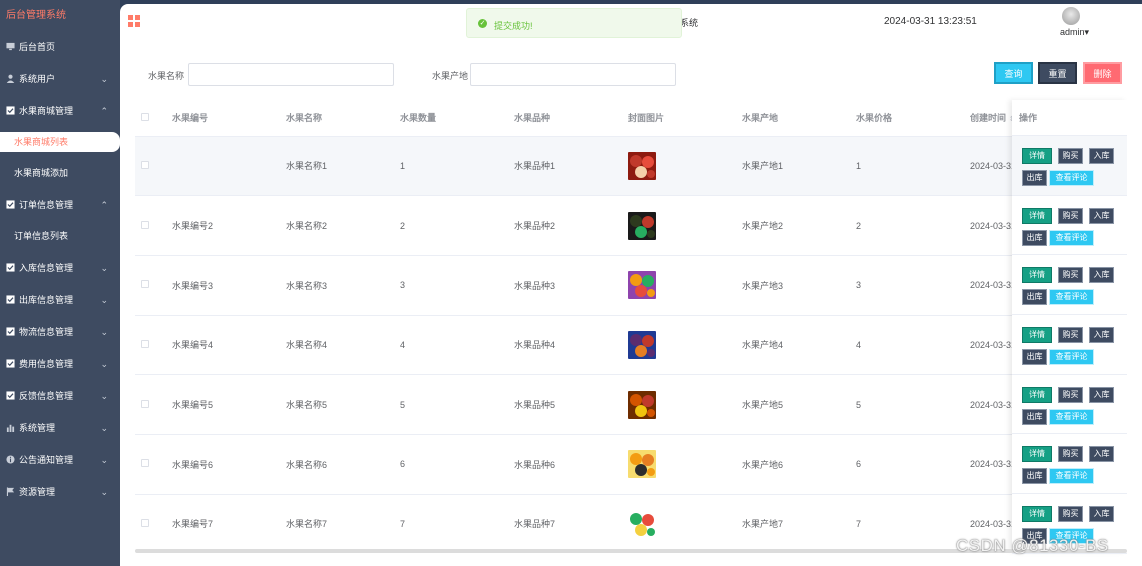 This screenshot has height=566, width=1142. I want to click on bar-chart-icon, so click(10, 428).